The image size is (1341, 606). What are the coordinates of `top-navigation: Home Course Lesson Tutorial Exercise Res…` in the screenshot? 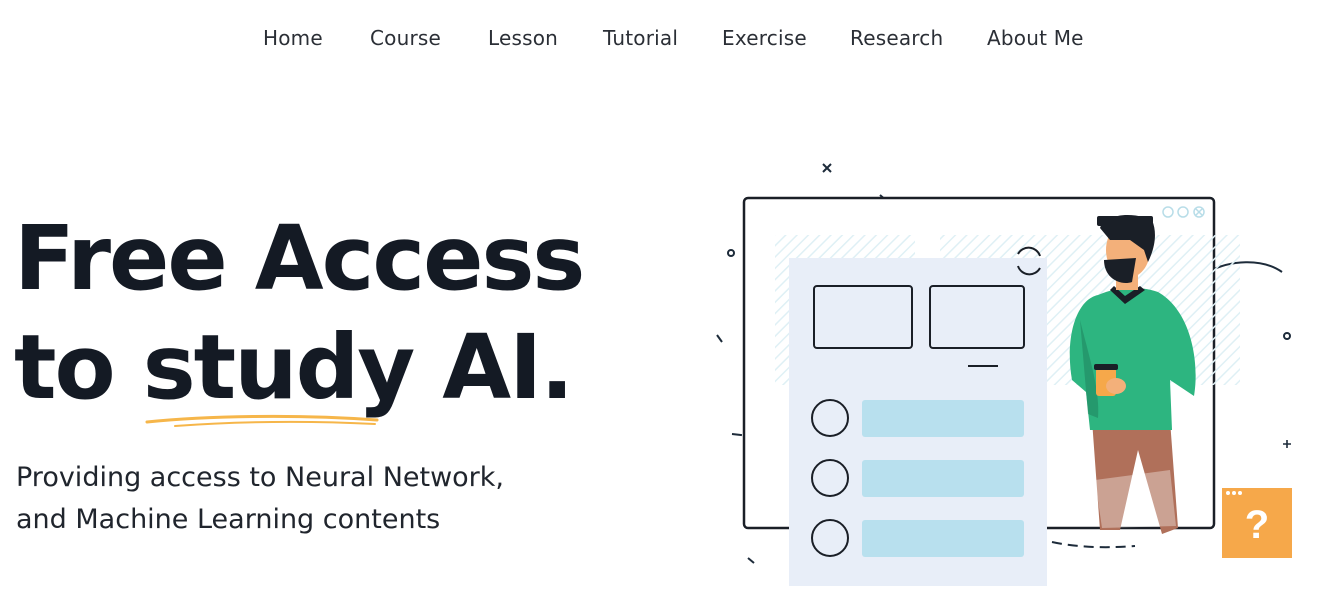 It's located at (670, 39).